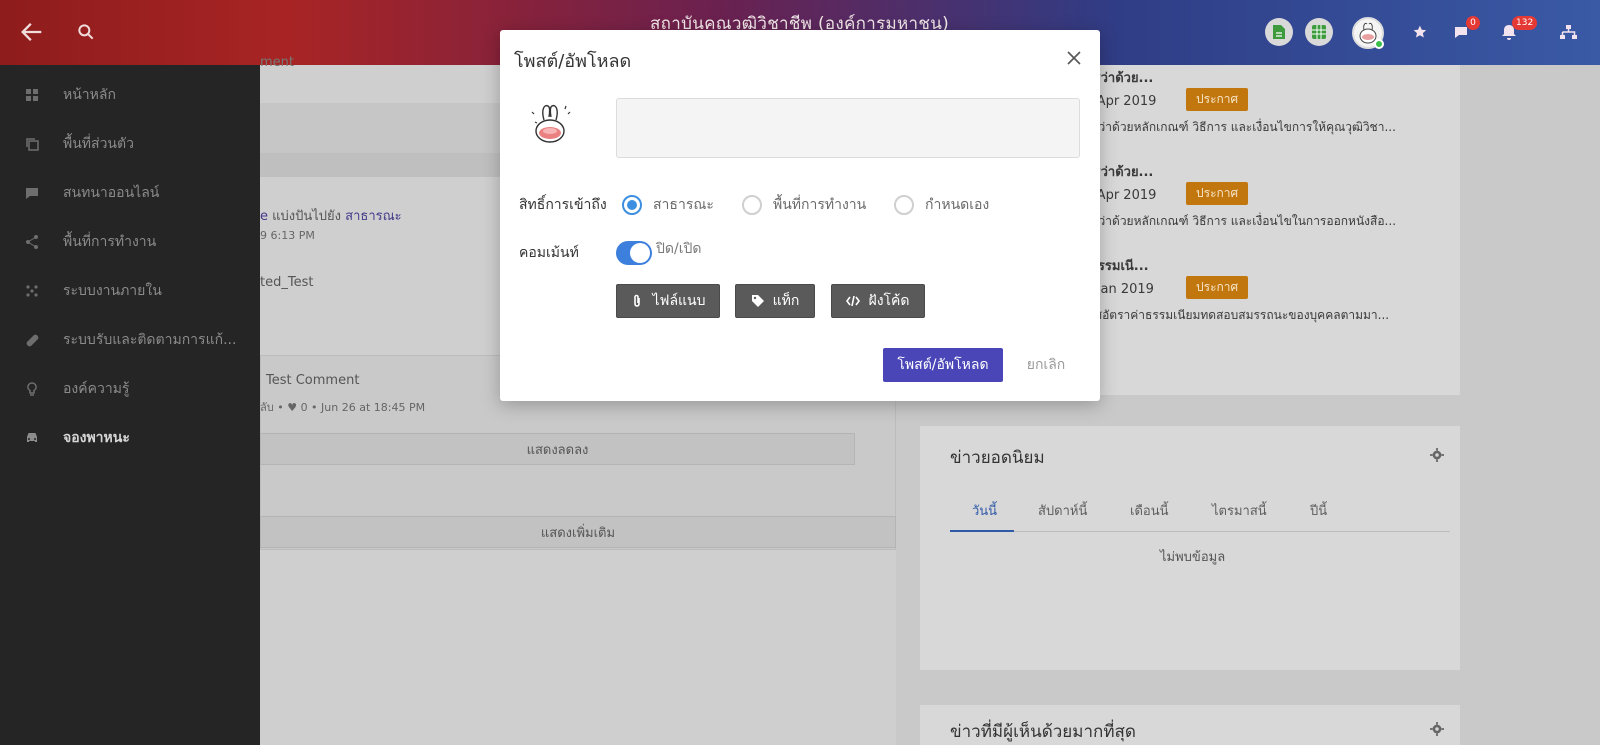 This screenshot has width=1600, height=745. I want to click on comment-toggle, so click(634, 253).